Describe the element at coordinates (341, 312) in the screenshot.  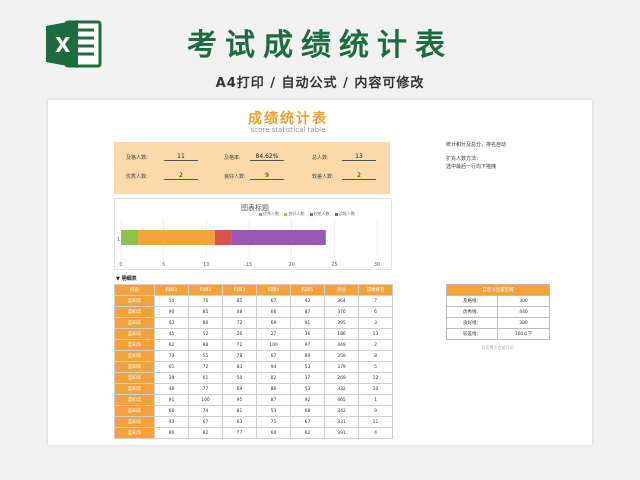
I see `score-cell: 376` at that location.